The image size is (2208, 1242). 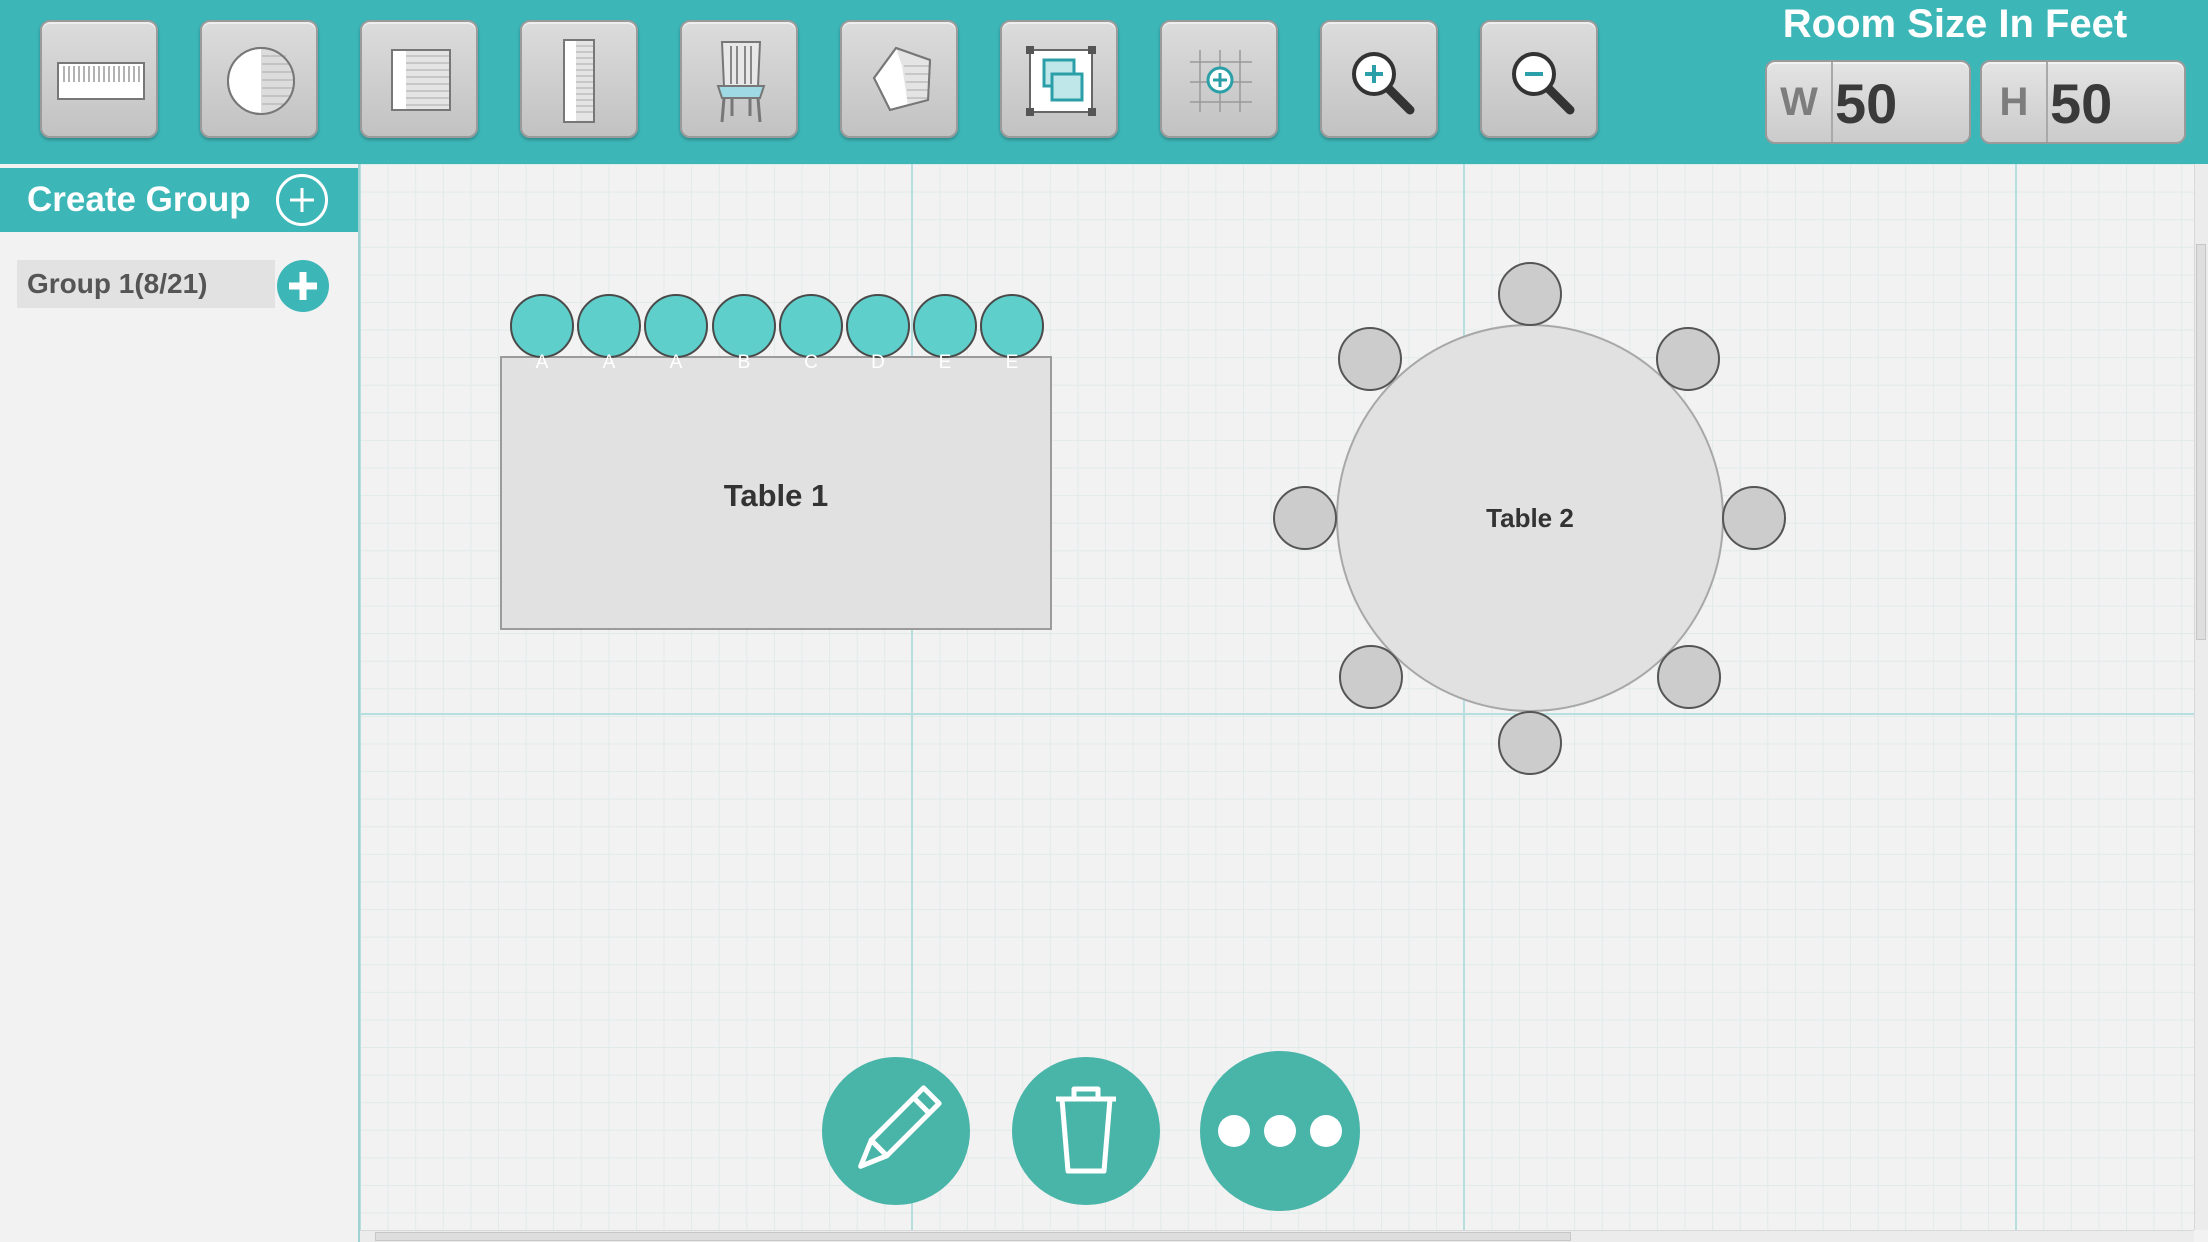 I want to click on zoom-in-icon, so click(x=1383, y=83).